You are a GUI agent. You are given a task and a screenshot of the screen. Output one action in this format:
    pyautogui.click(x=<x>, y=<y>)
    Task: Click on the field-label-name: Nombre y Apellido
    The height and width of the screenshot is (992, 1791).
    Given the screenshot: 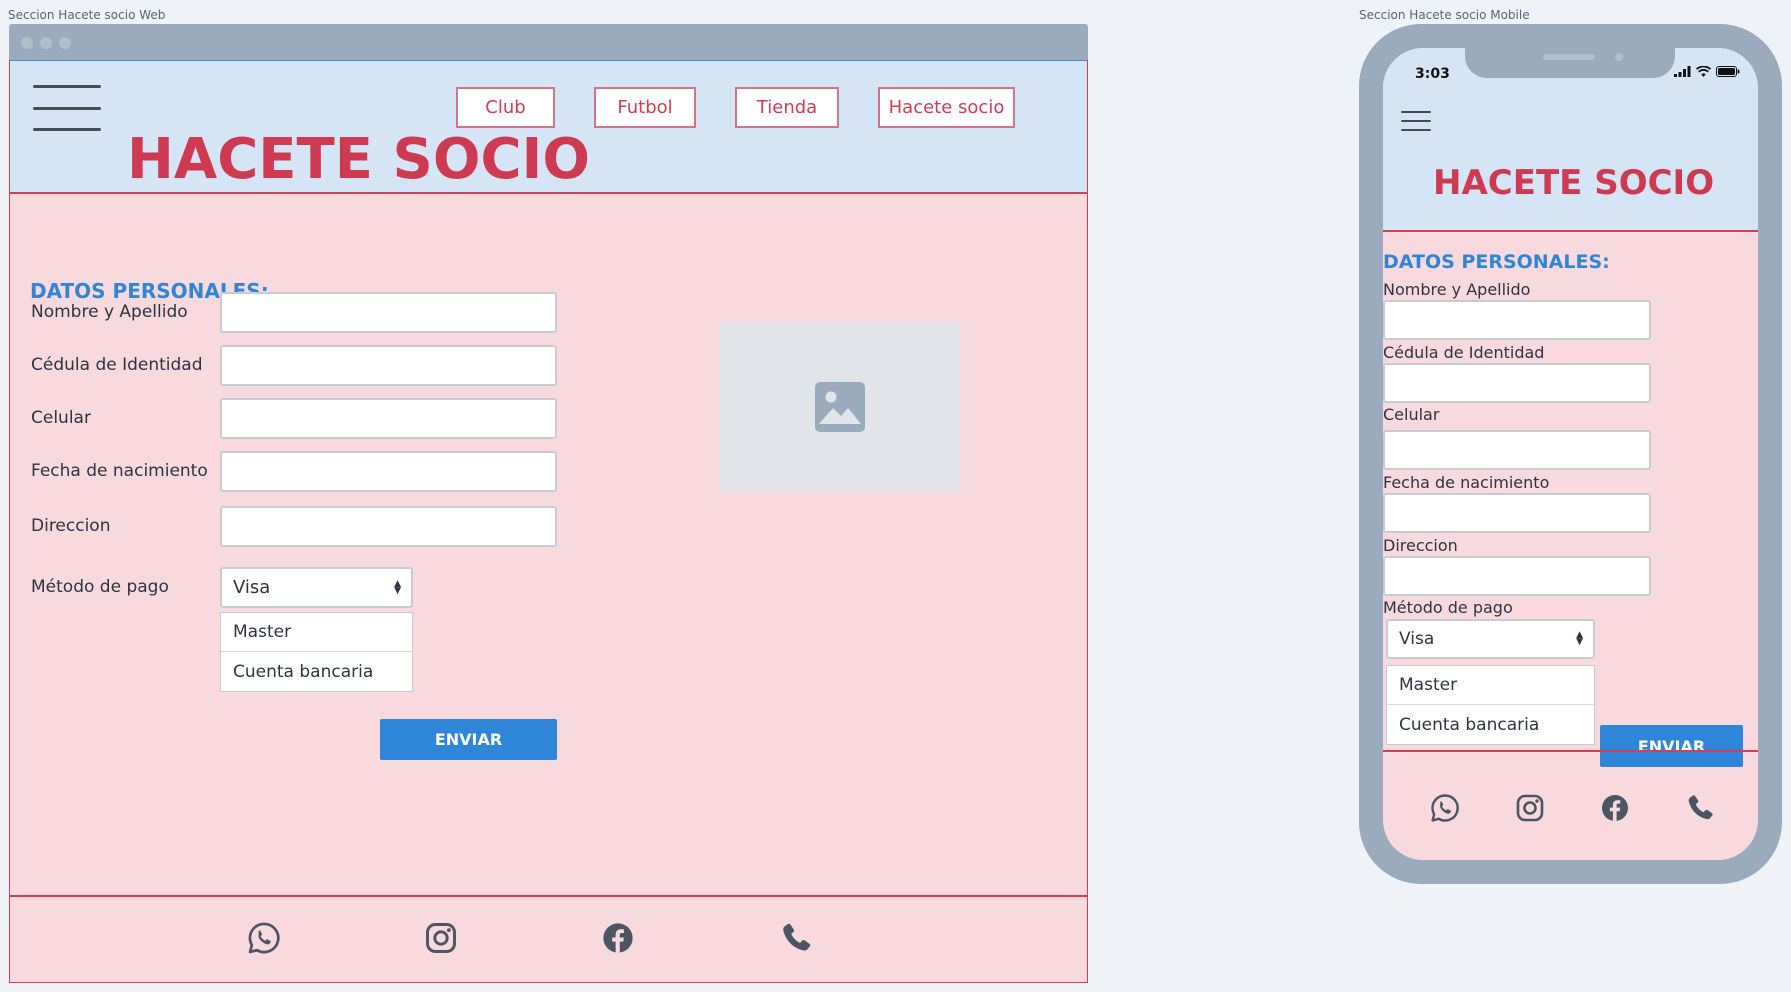 What is the action you would take?
    pyautogui.click(x=109, y=312)
    